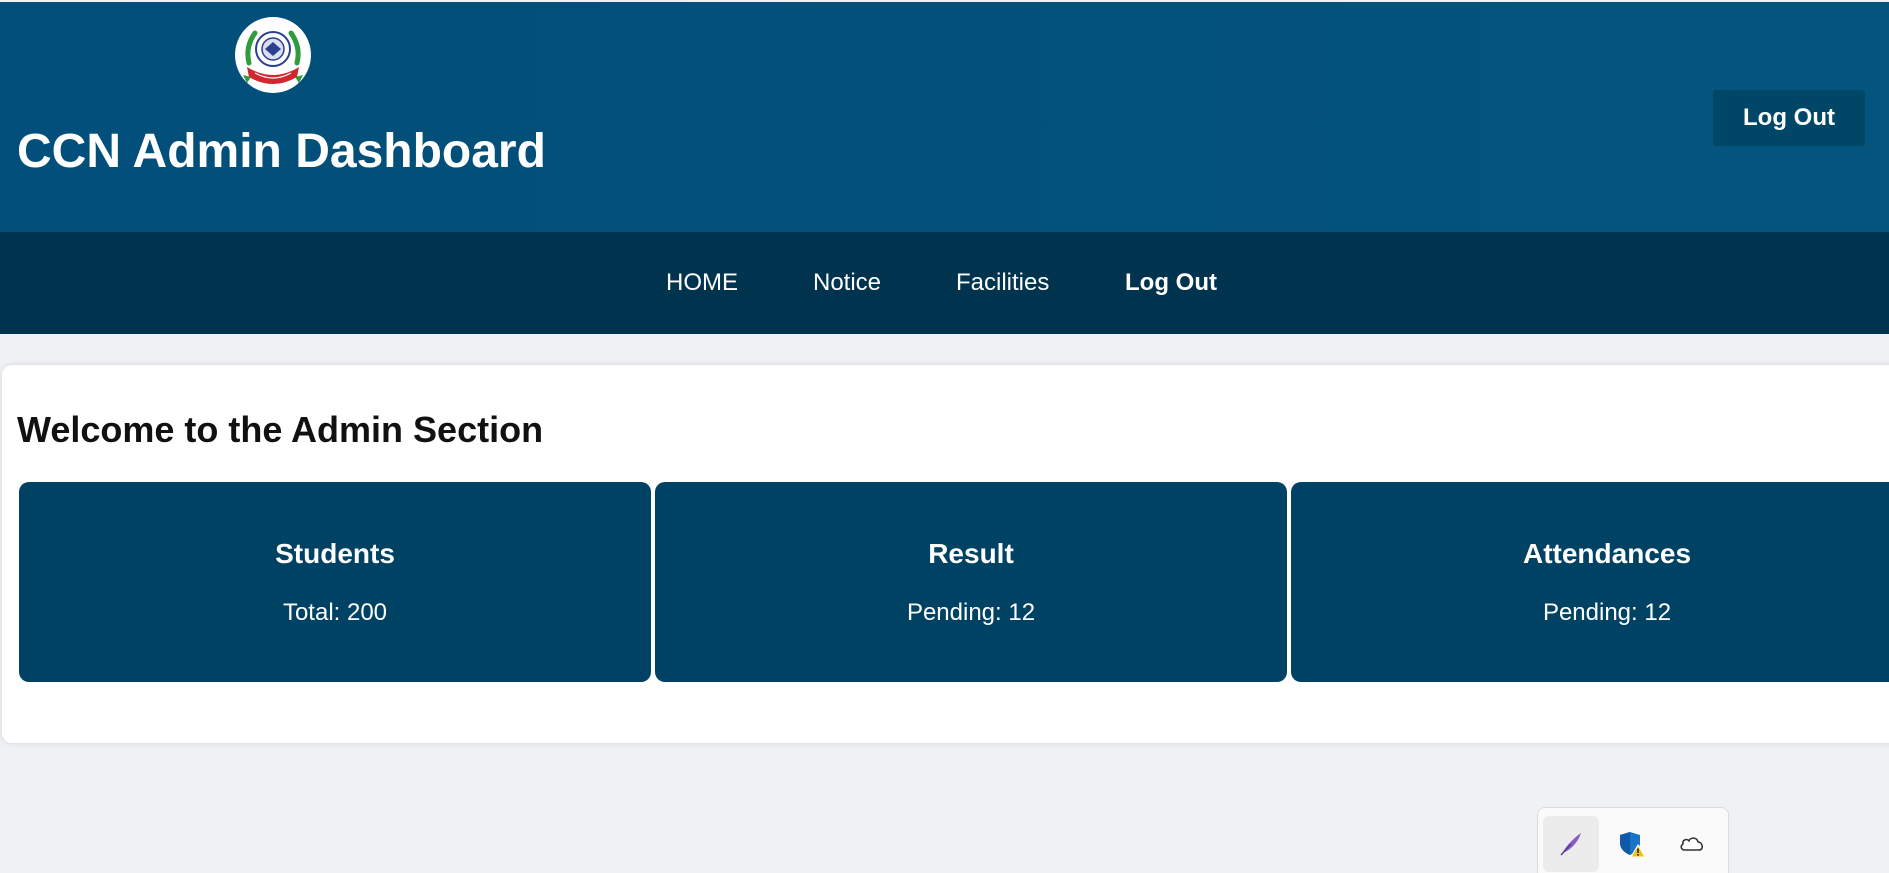 The height and width of the screenshot is (873, 1889). Describe the element at coordinates (702, 283) in the screenshot. I see `nav-item-home: HOME` at that location.